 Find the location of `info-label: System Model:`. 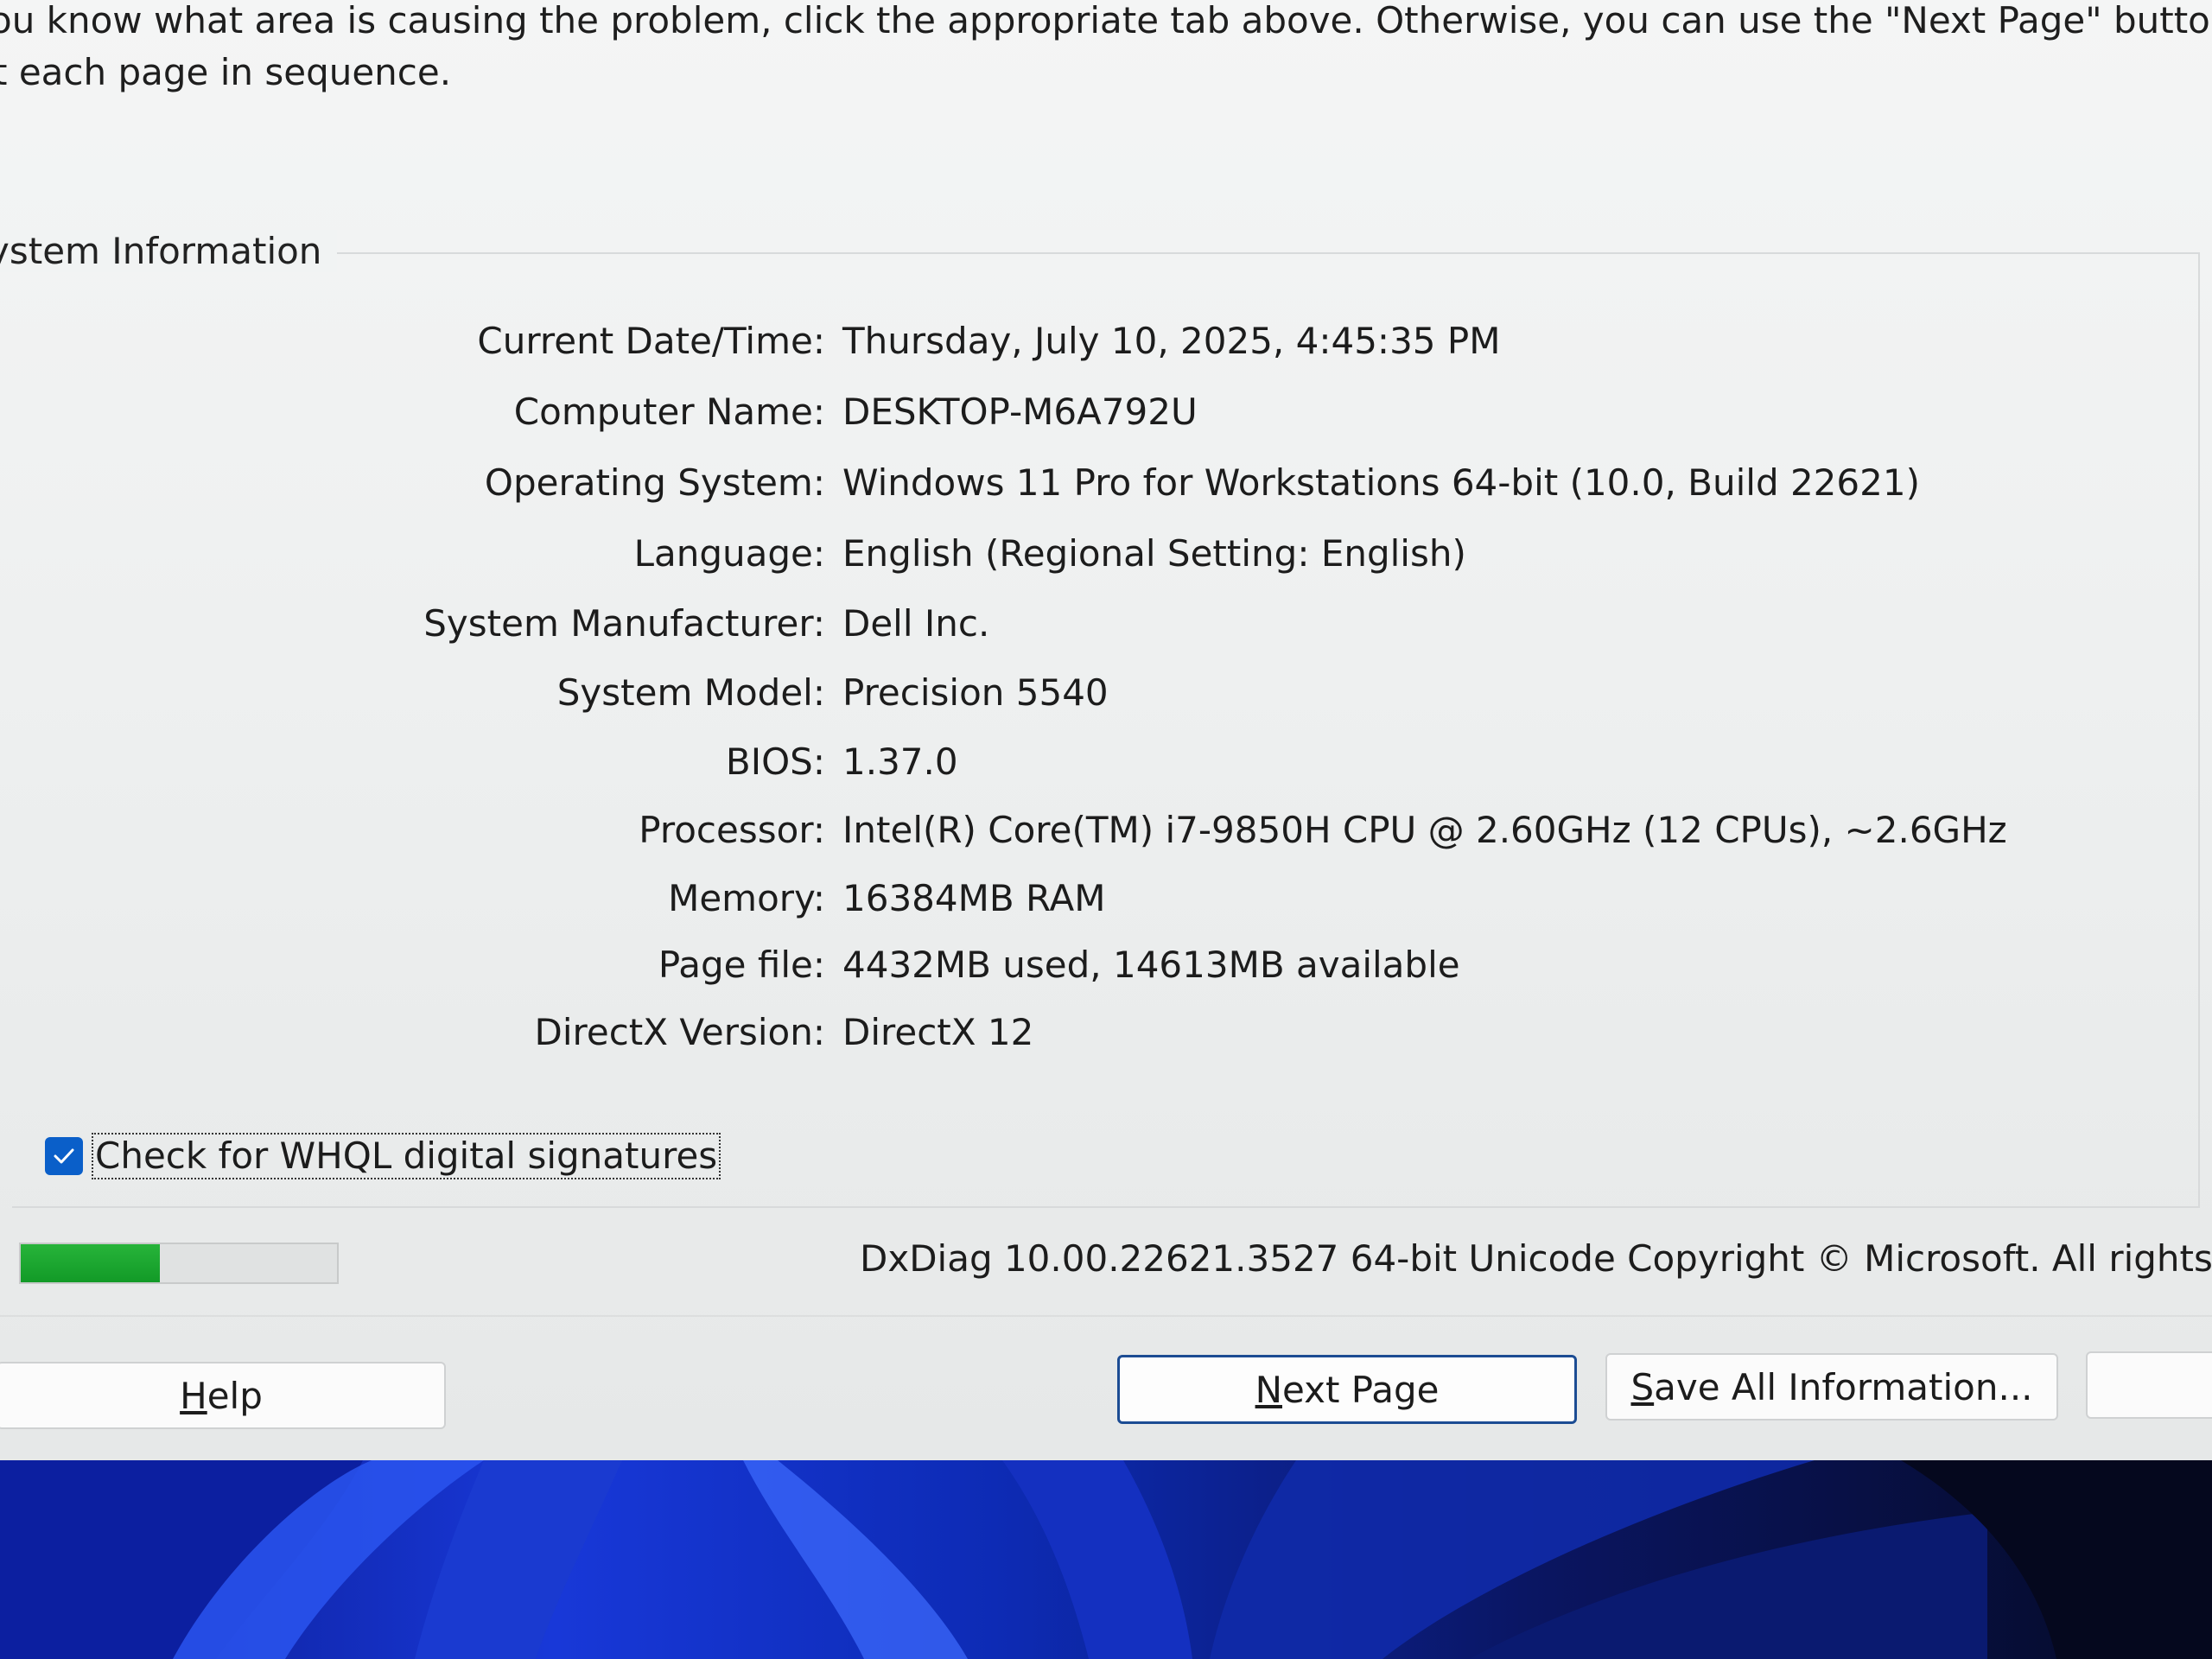

info-label: System Model: is located at coordinates (690, 692).